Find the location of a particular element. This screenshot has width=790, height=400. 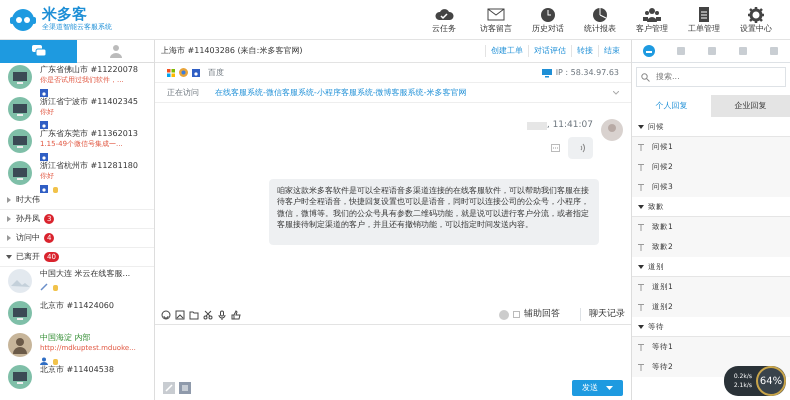

message-time: , 11:41:07 is located at coordinates (569, 125).